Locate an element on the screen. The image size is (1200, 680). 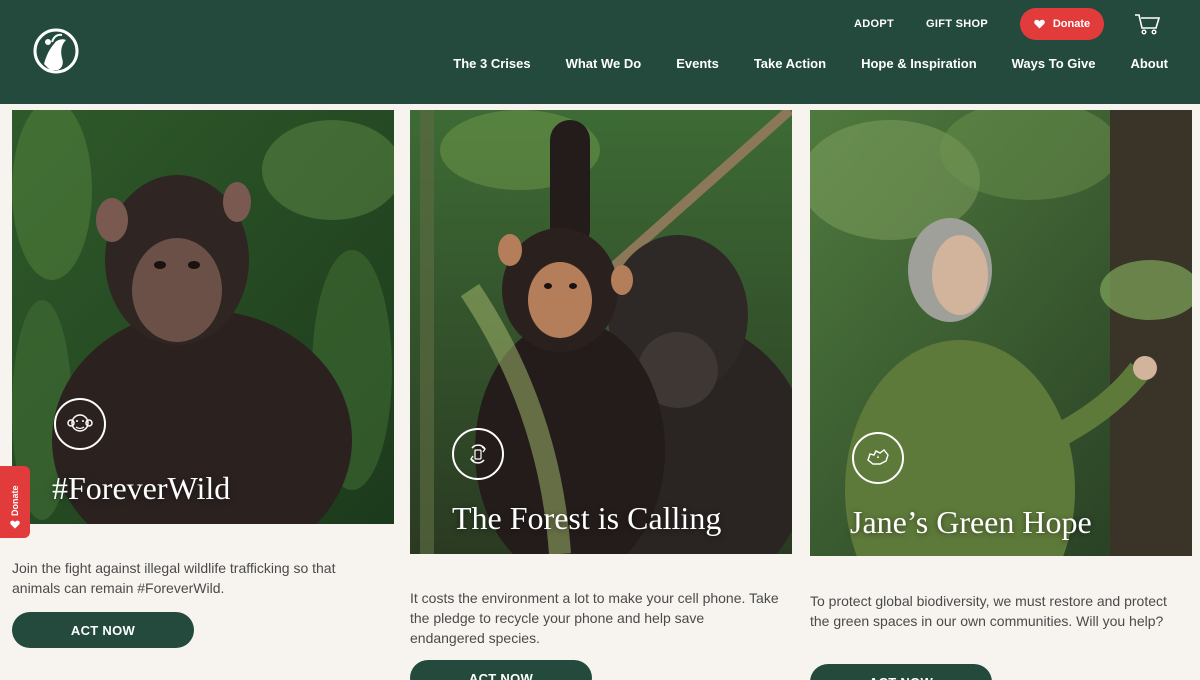
jane-goodall-logo-icon is located at coordinates (56, 51).